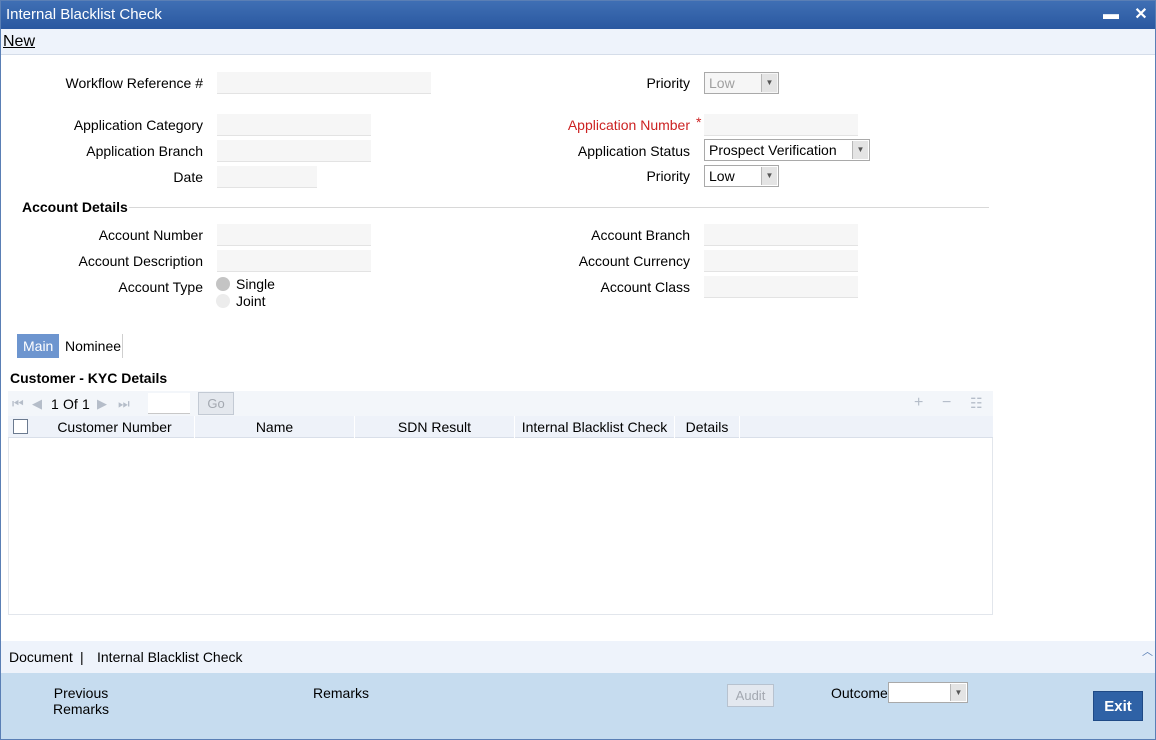 This screenshot has width=1156, height=740. What do you see at coordinates (169, 403) in the screenshot?
I see `page-number-input` at bounding box center [169, 403].